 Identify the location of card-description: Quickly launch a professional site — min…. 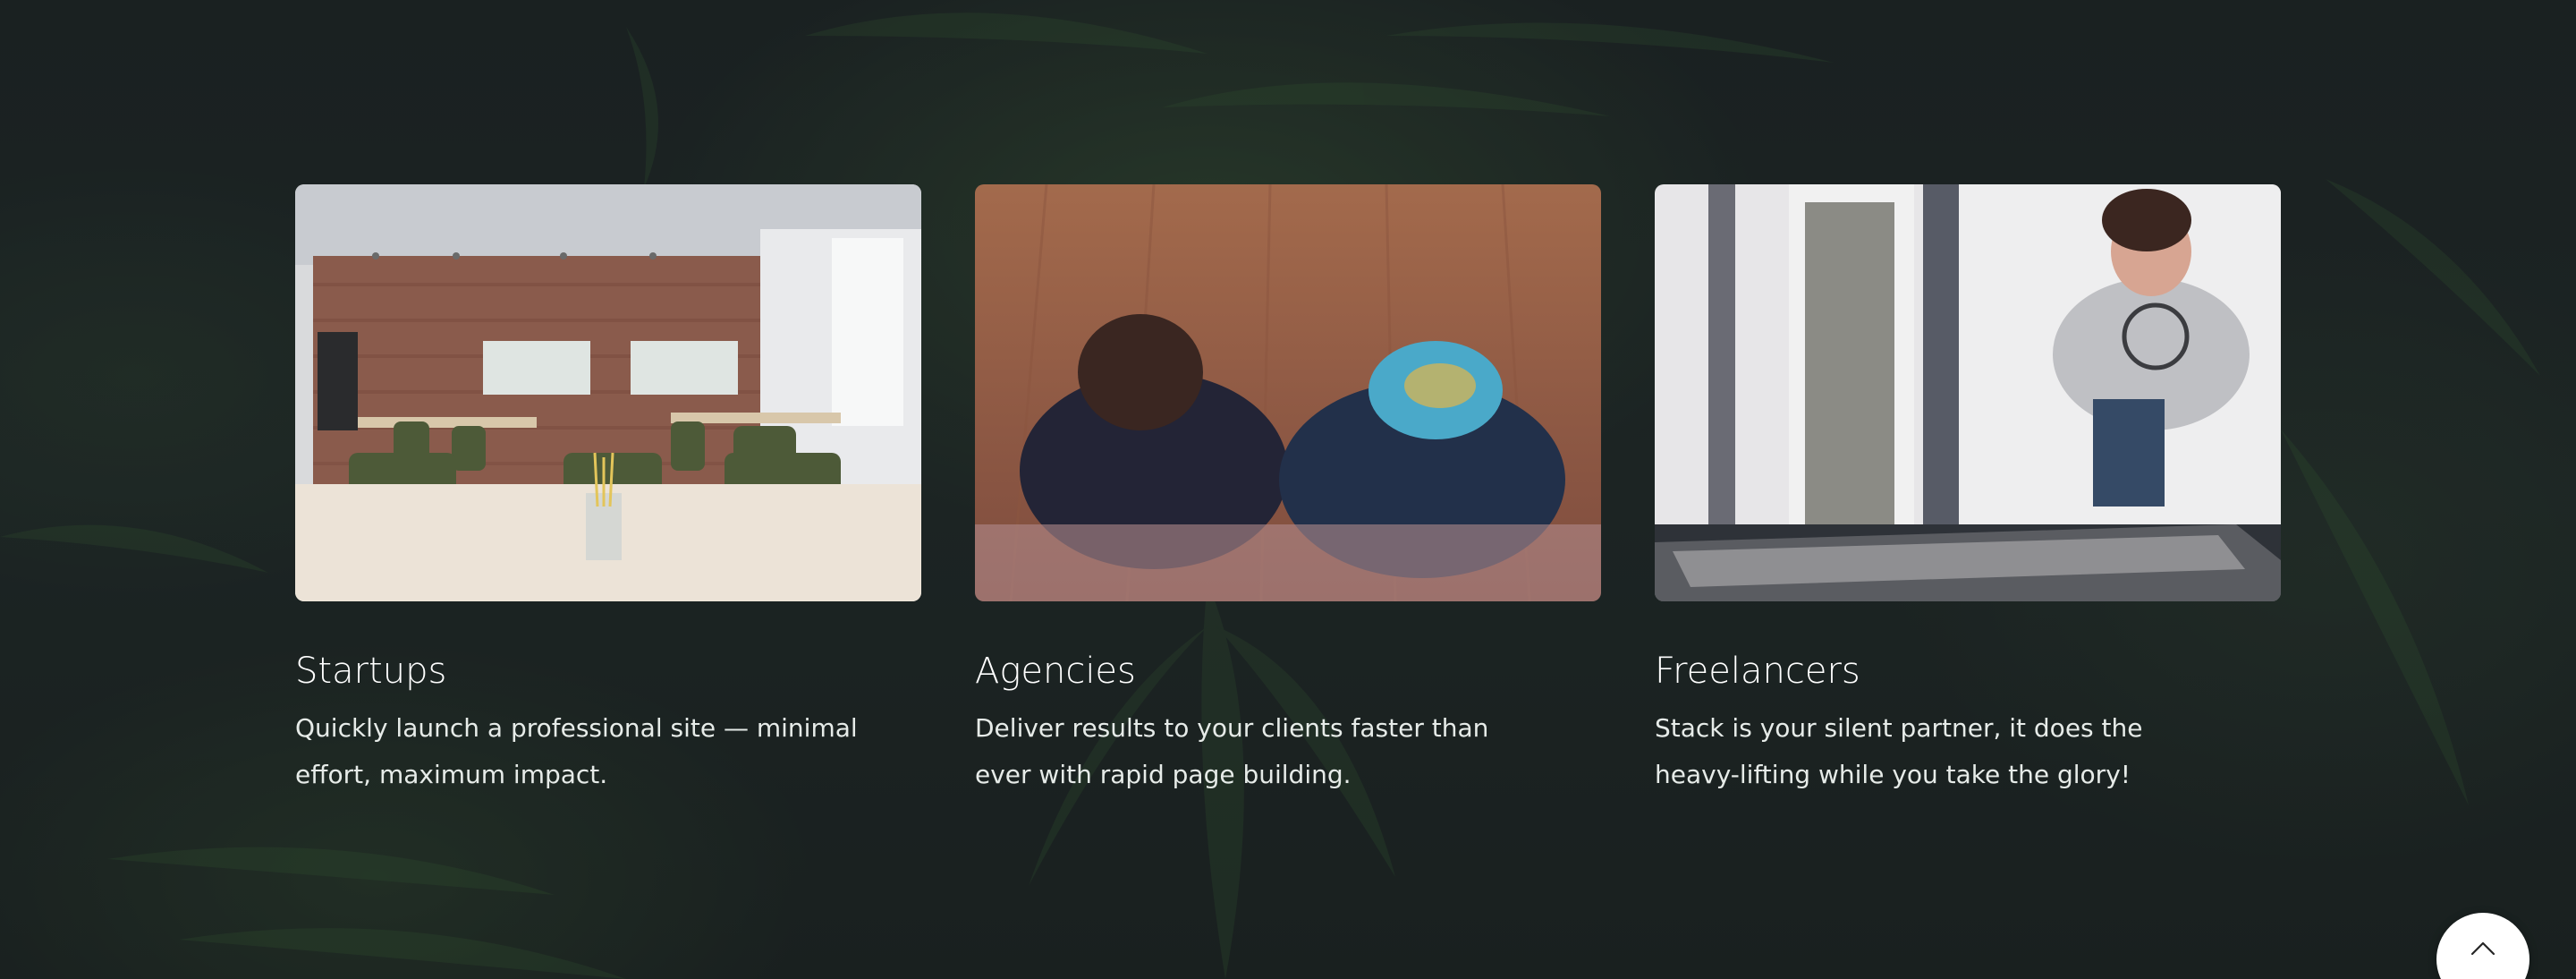
(576, 751).